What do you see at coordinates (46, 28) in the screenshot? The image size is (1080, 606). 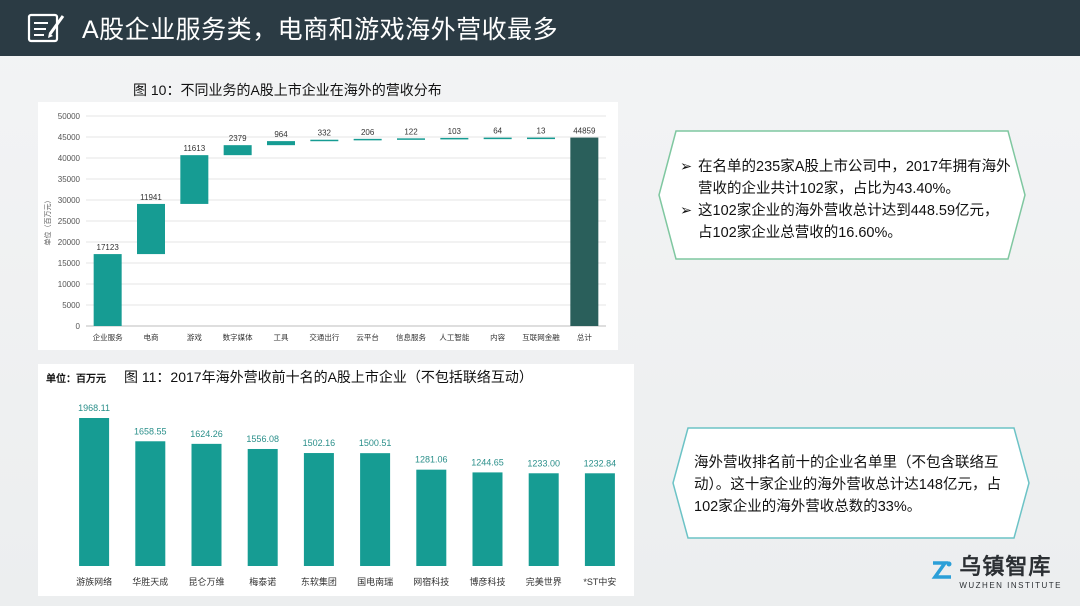 I see `edit-document-icon` at bounding box center [46, 28].